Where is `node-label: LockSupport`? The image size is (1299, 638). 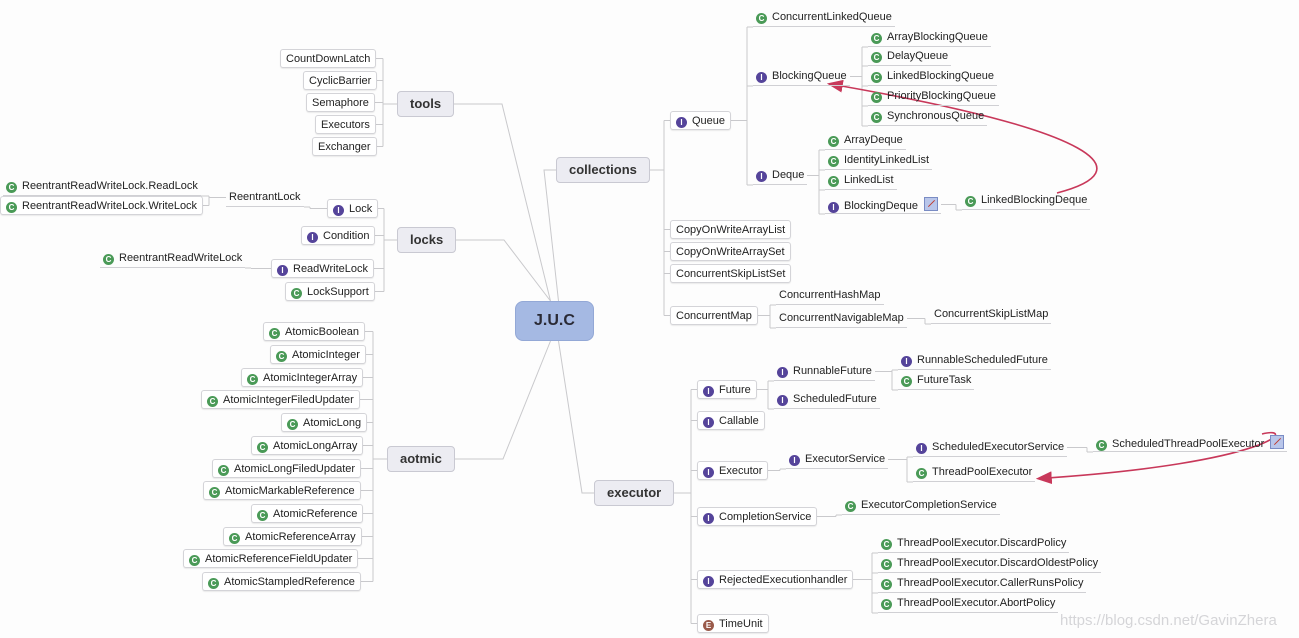
node-label: LockSupport is located at coordinates (338, 292).